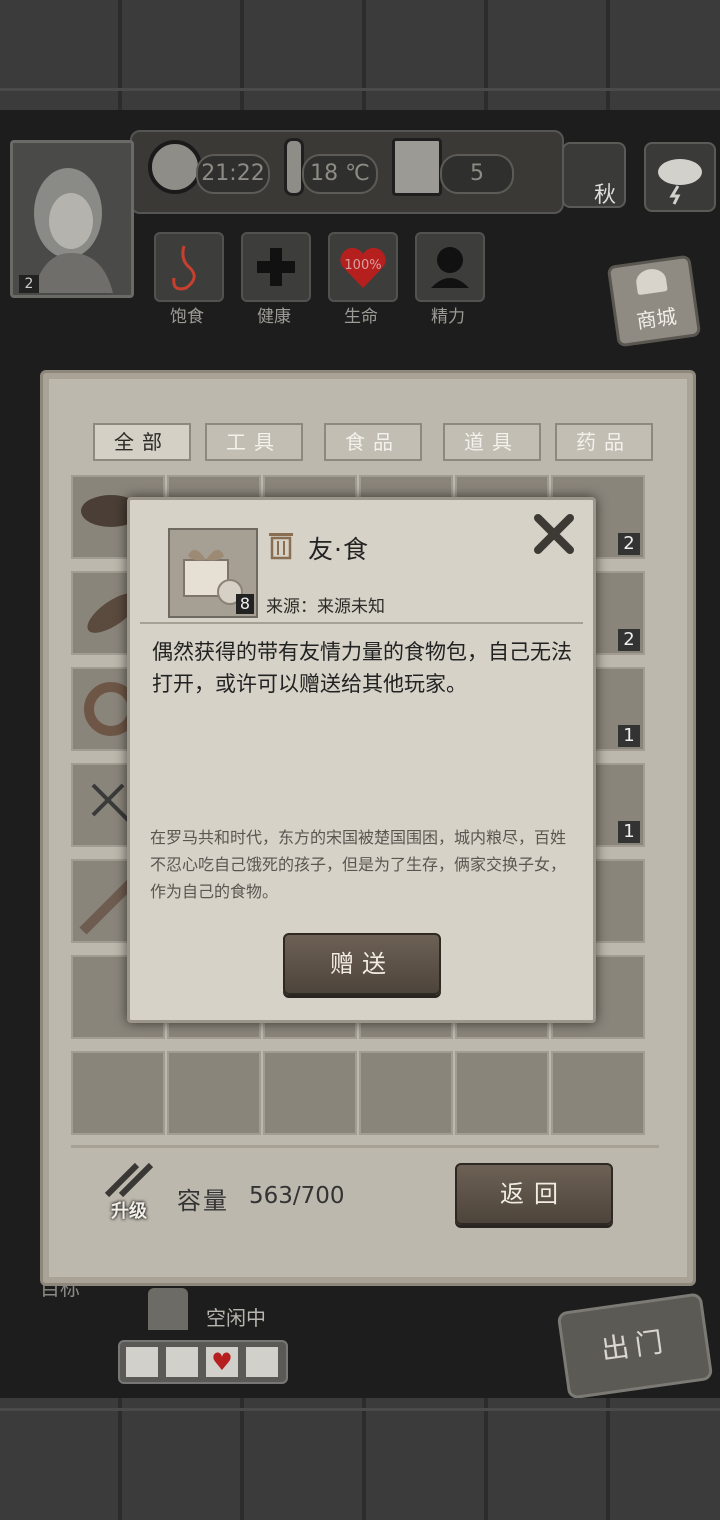 The image size is (720, 1520). I want to click on back-label: 返回, so click(534, 1194).